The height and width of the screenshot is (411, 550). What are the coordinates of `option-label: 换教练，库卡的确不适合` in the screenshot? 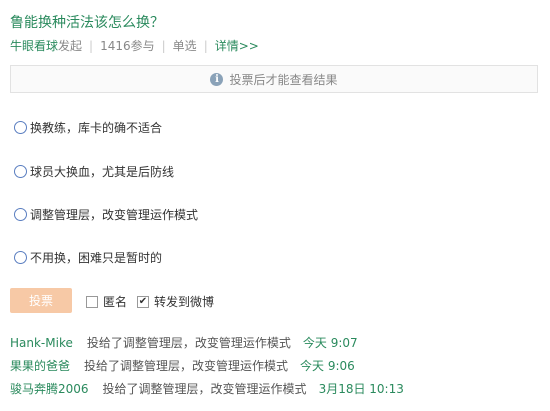 It's located at (96, 128).